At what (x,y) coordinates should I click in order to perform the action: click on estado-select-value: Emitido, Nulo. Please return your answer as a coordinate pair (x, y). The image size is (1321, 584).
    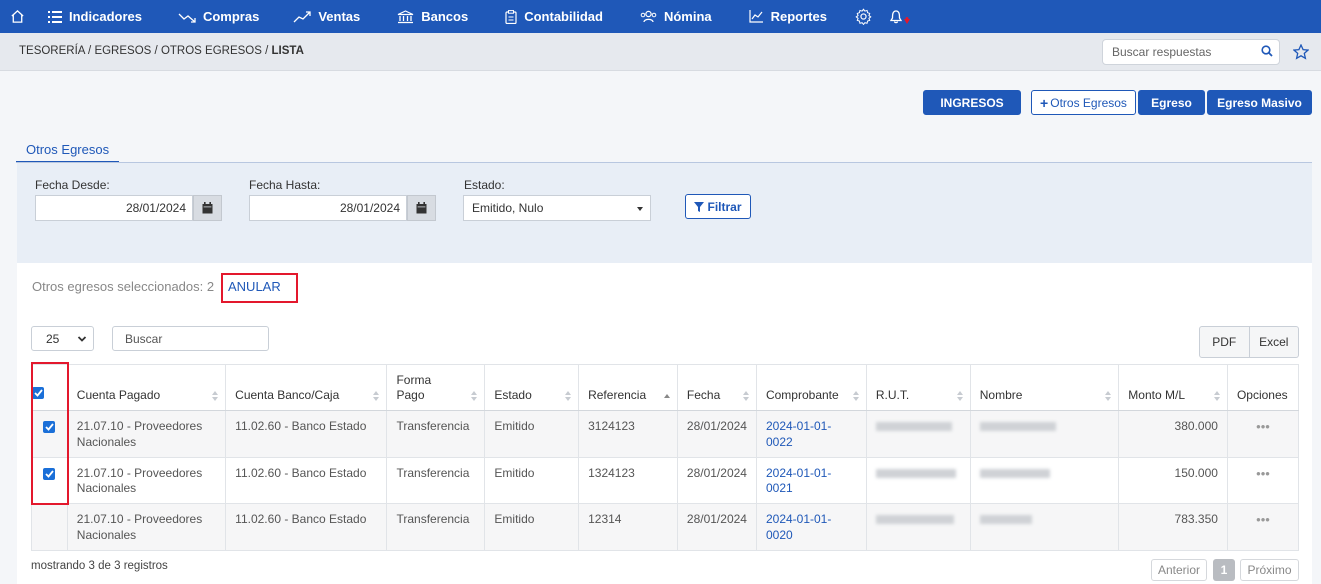
    Looking at the image, I should click on (508, 208).